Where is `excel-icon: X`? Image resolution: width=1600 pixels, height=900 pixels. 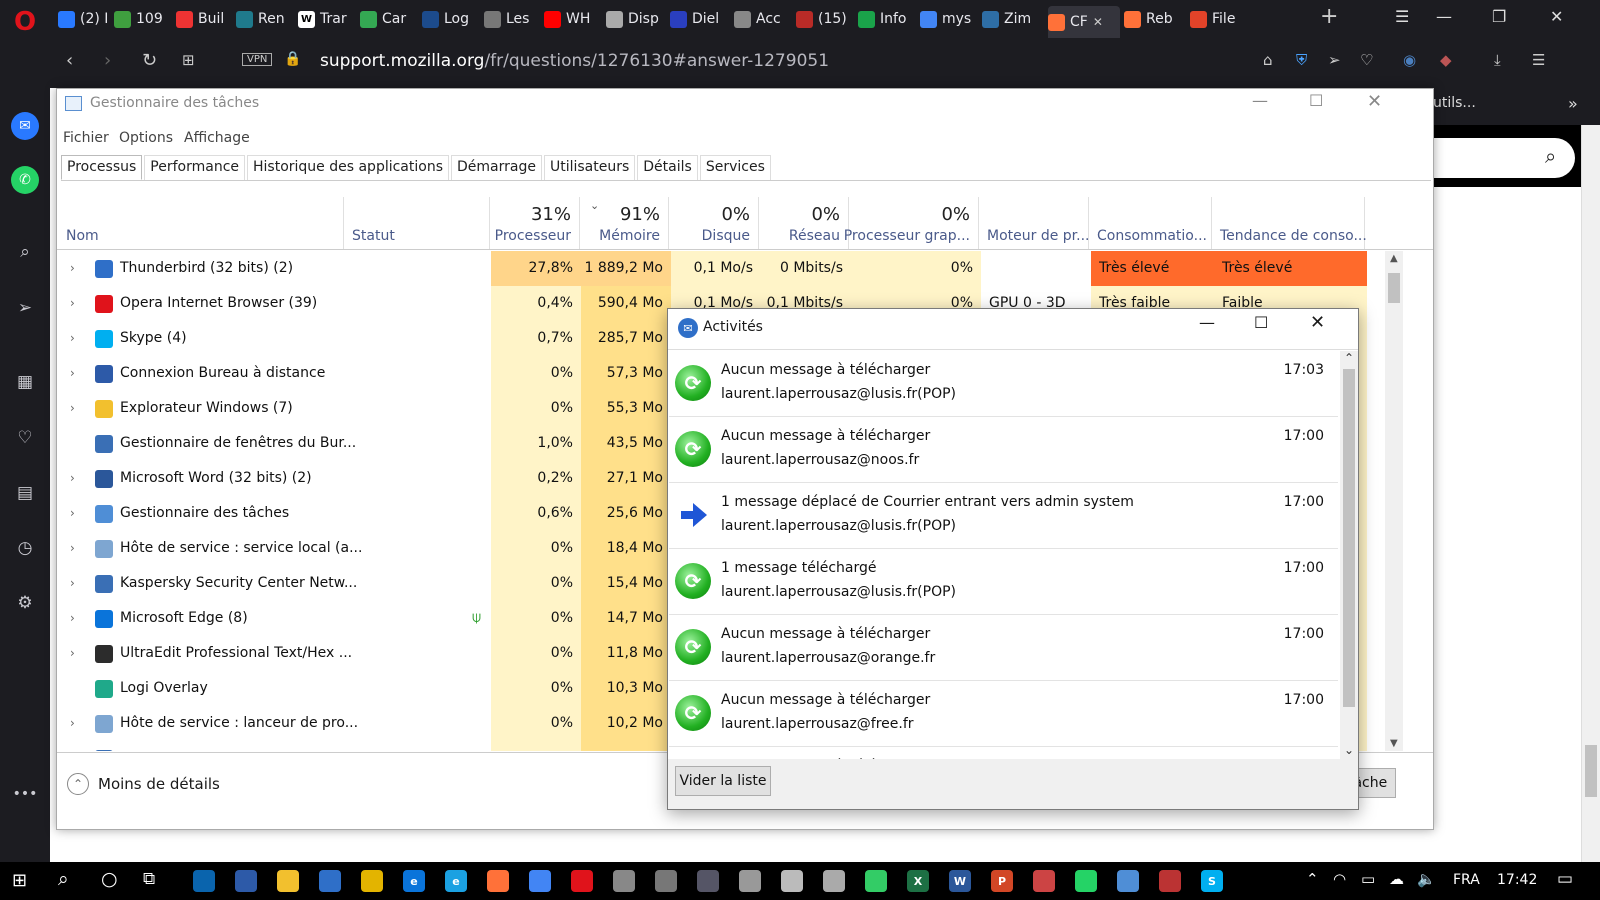 excel-icon: X is located at coordinates (918, 881).